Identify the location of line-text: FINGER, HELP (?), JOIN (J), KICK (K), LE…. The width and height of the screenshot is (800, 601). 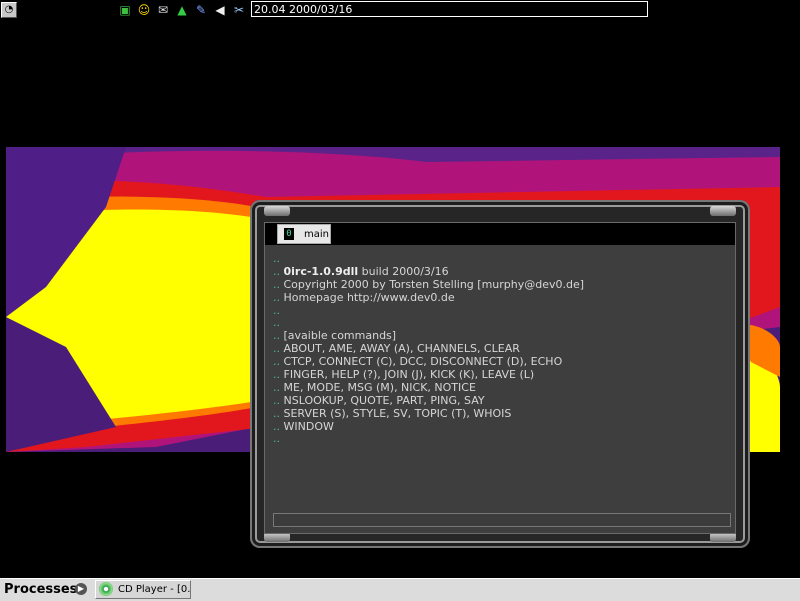
(409, 375).